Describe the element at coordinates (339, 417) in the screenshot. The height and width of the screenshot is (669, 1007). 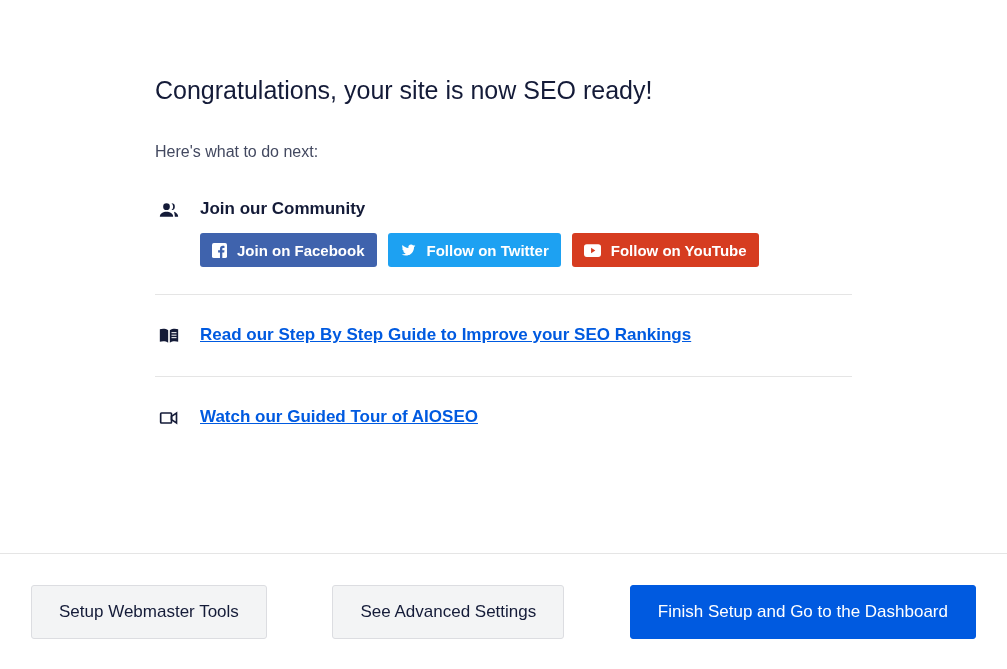
I see `guide-link: Watch our Guided Tour of AIOSEO` at that location.